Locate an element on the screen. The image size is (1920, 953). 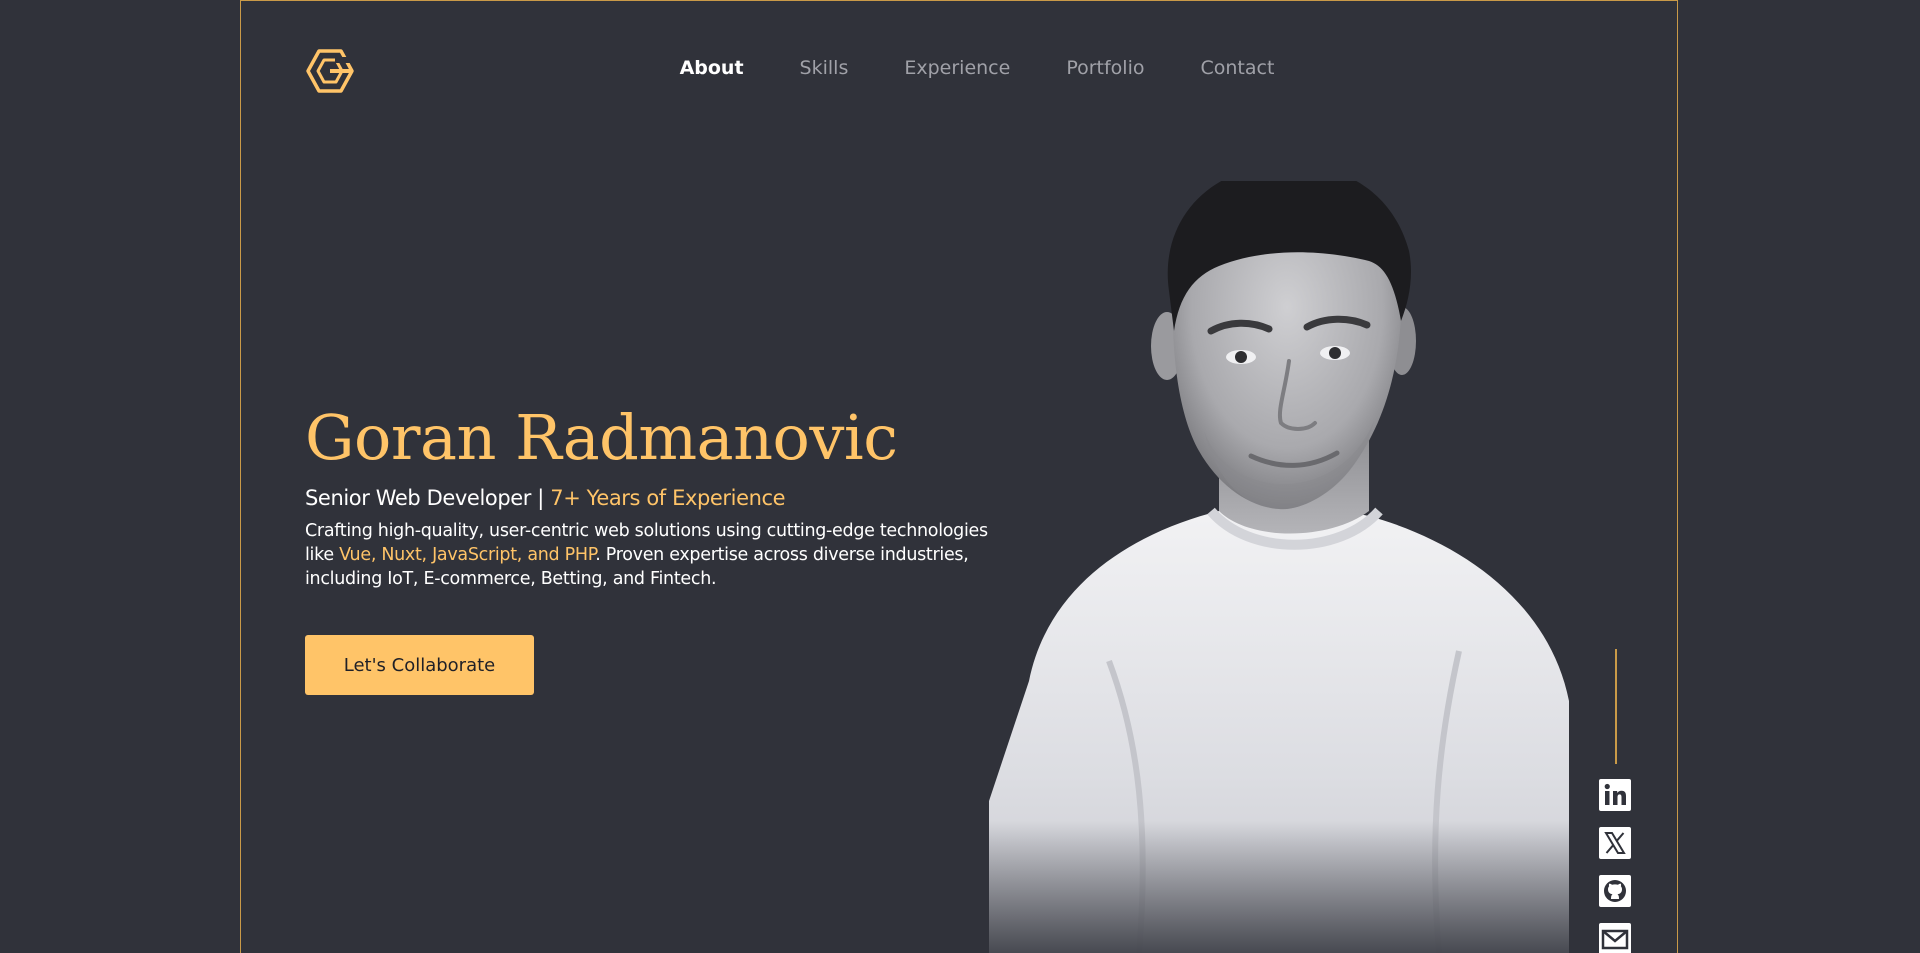
subtitle-years: 7+ Years of Experience is located at coordinates (668, 498).